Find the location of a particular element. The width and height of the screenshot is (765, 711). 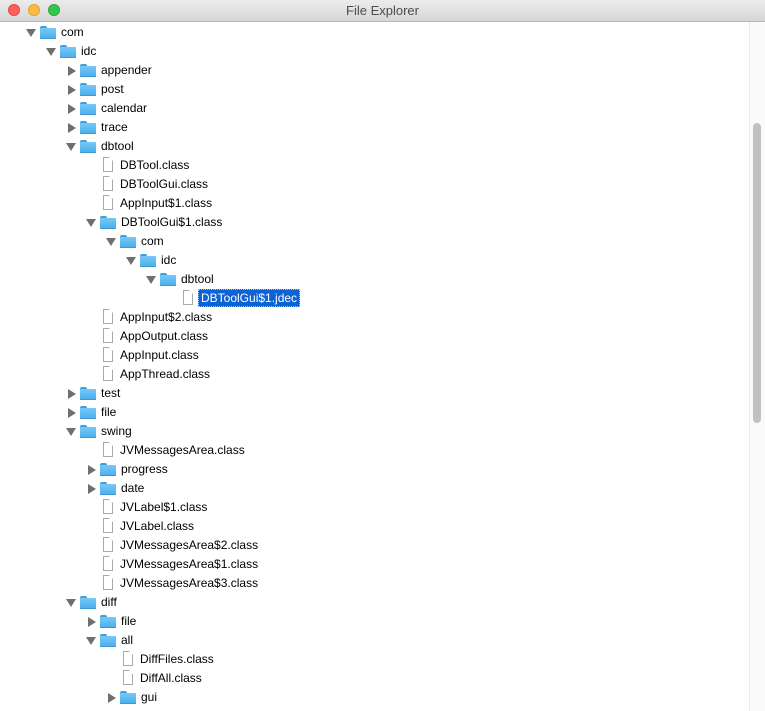

tree-file-row: AppThread.class is located at coordinates (374, 374).